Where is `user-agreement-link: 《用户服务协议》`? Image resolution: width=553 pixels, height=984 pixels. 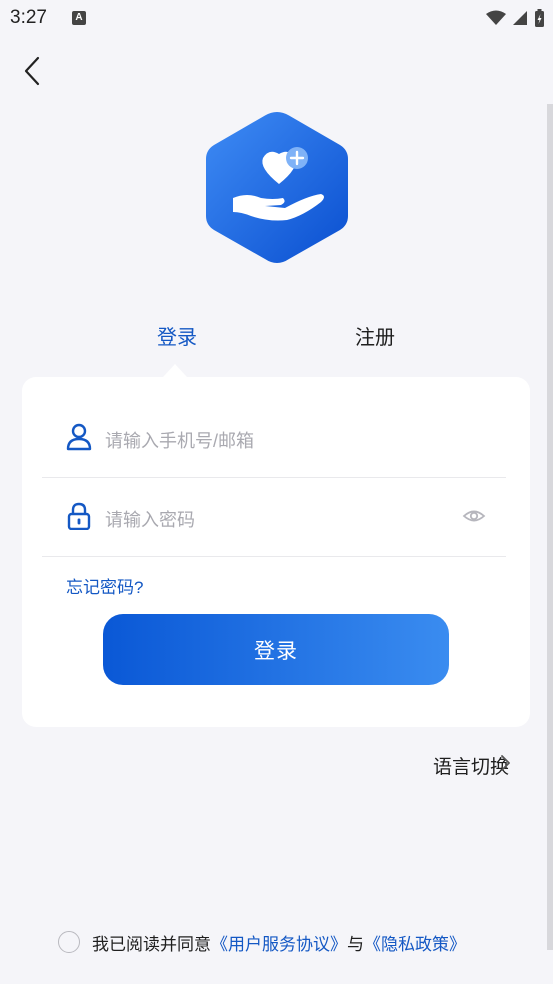
user-agreement-link: 《用户服务协议》 is located at coordinates (279, 942).